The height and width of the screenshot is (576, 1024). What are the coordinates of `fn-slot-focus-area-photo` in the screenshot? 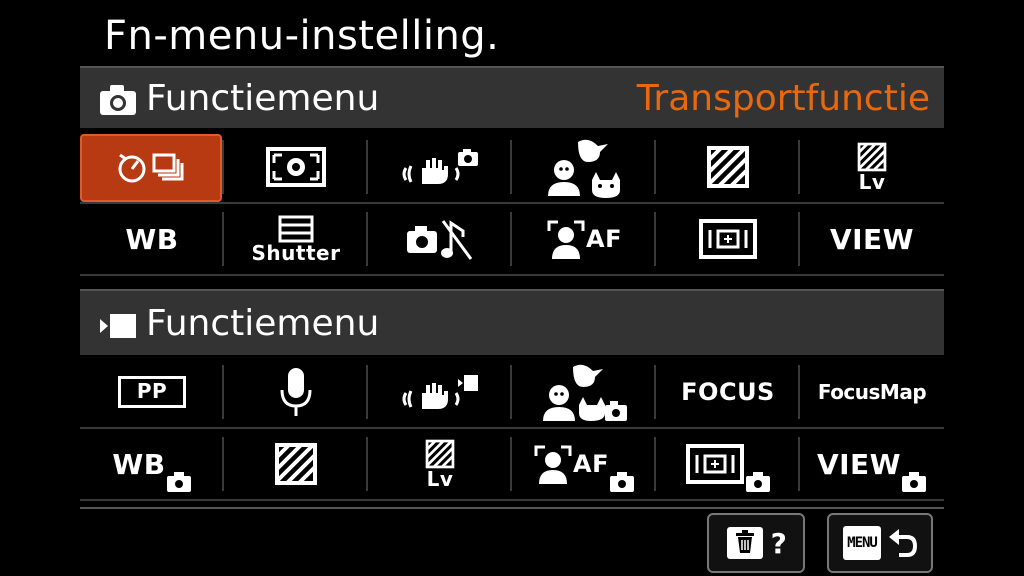 It's located at (728, 465).